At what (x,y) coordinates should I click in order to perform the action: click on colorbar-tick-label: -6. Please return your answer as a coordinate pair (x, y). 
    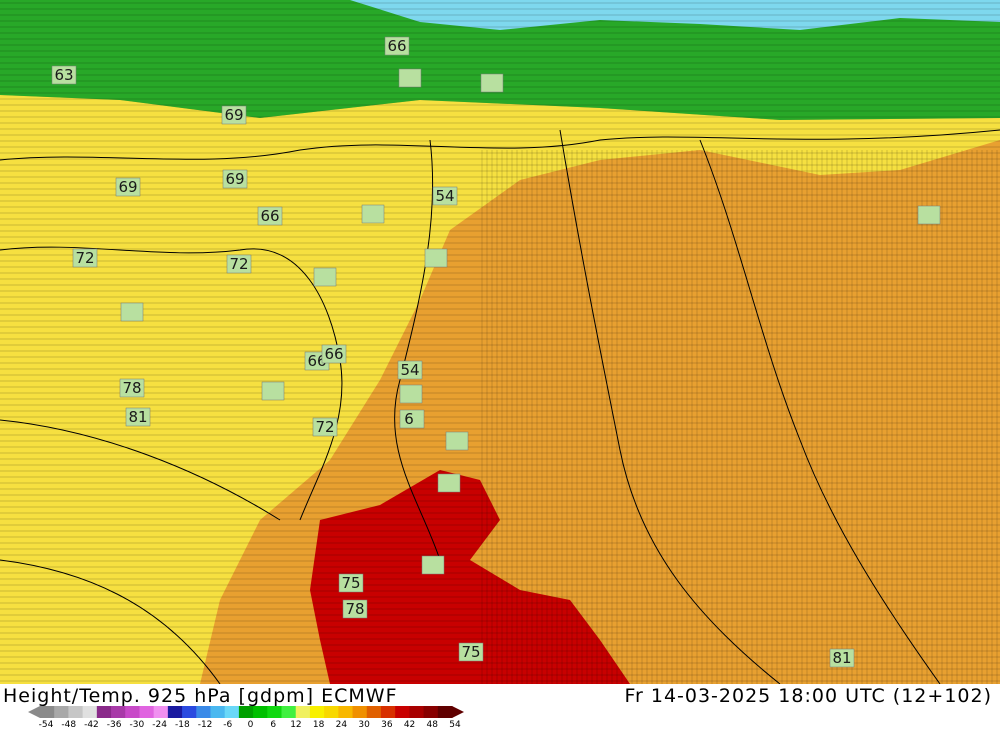
    Looking at the image, I should click on (228, 725).